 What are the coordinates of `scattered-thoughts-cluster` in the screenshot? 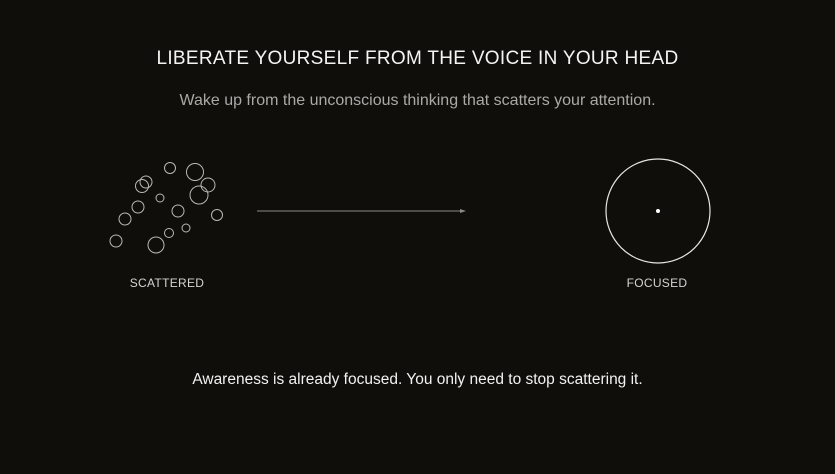 It's located at (166, 208).